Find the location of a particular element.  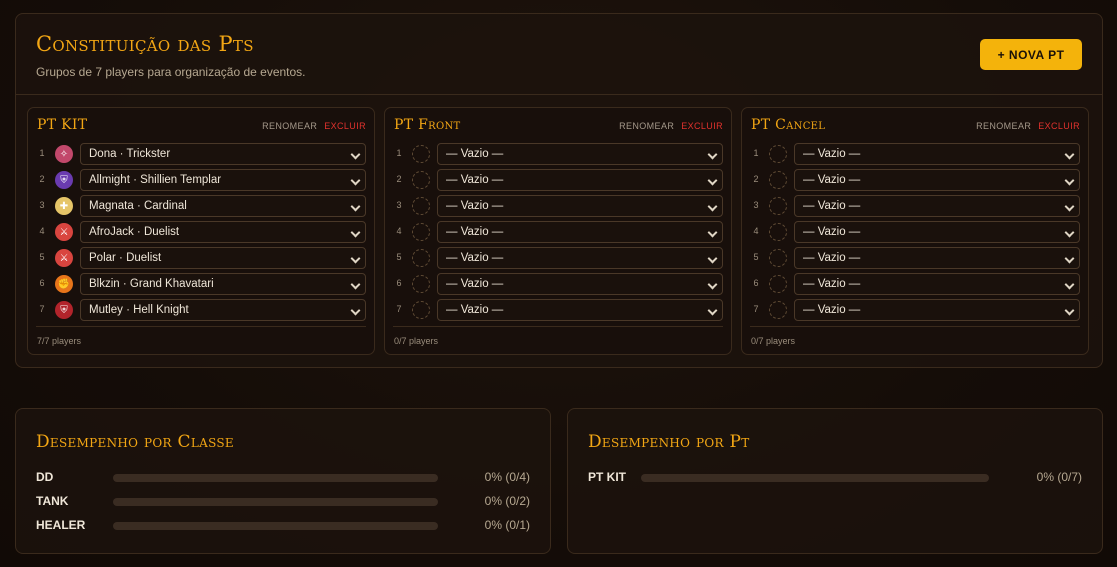

trickster-icon: ✧ is located at coordinates (64, 154).